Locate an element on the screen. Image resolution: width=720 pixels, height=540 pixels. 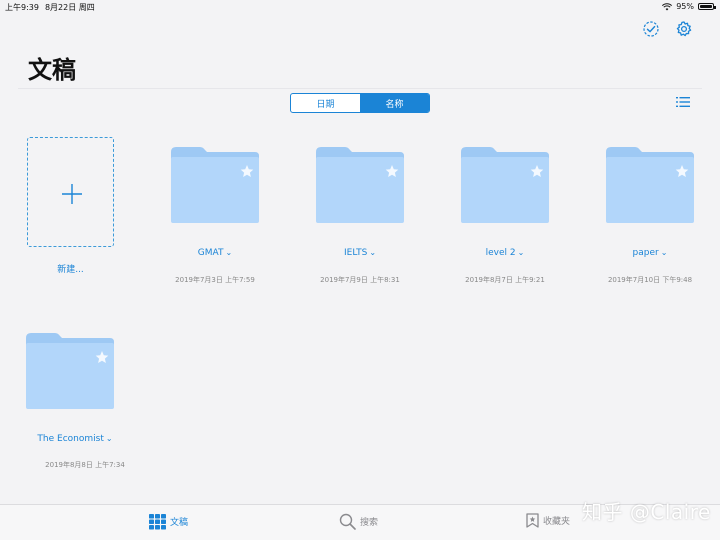
tab-favorites: 收藏夹 is located at coordinates (548, 520).